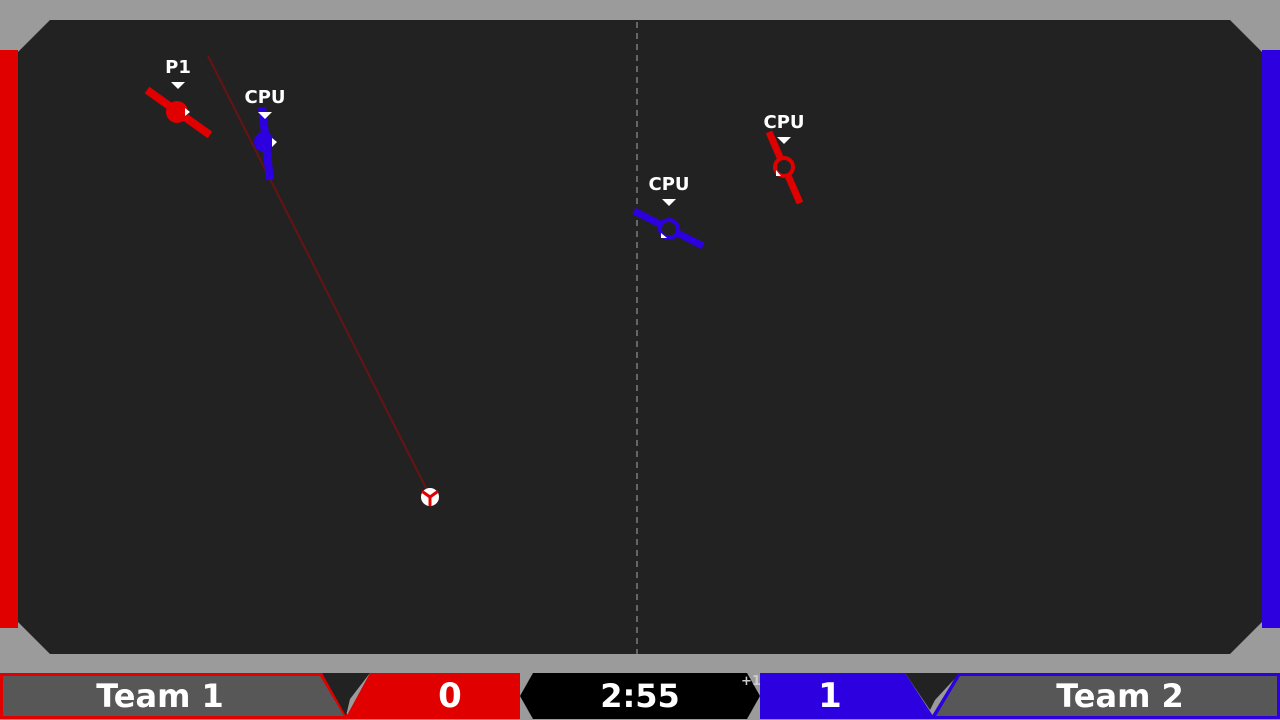 This screenshot has height=720, width=1280. I want to click on team1-name: Team 1, so click(160, 696).